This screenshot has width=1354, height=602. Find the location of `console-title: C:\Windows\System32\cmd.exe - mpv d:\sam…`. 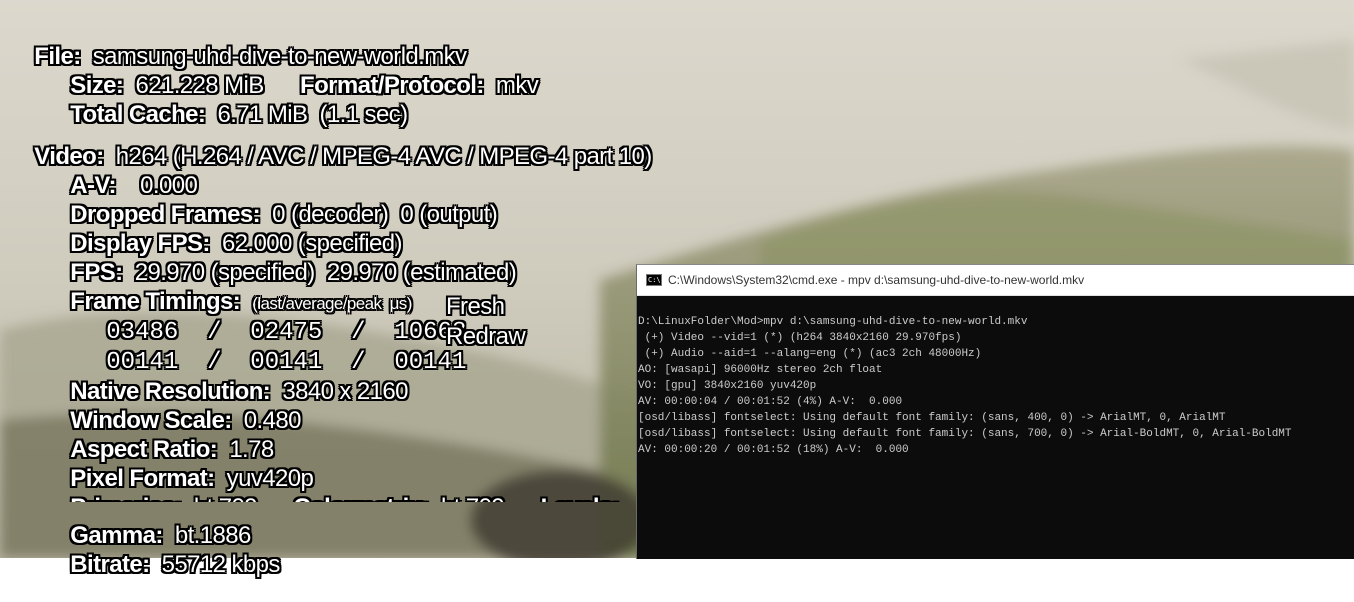

console-title: C:\Windows\System32\cmd.exe - mpv d:\sam… is located at coordinates (876, 280).